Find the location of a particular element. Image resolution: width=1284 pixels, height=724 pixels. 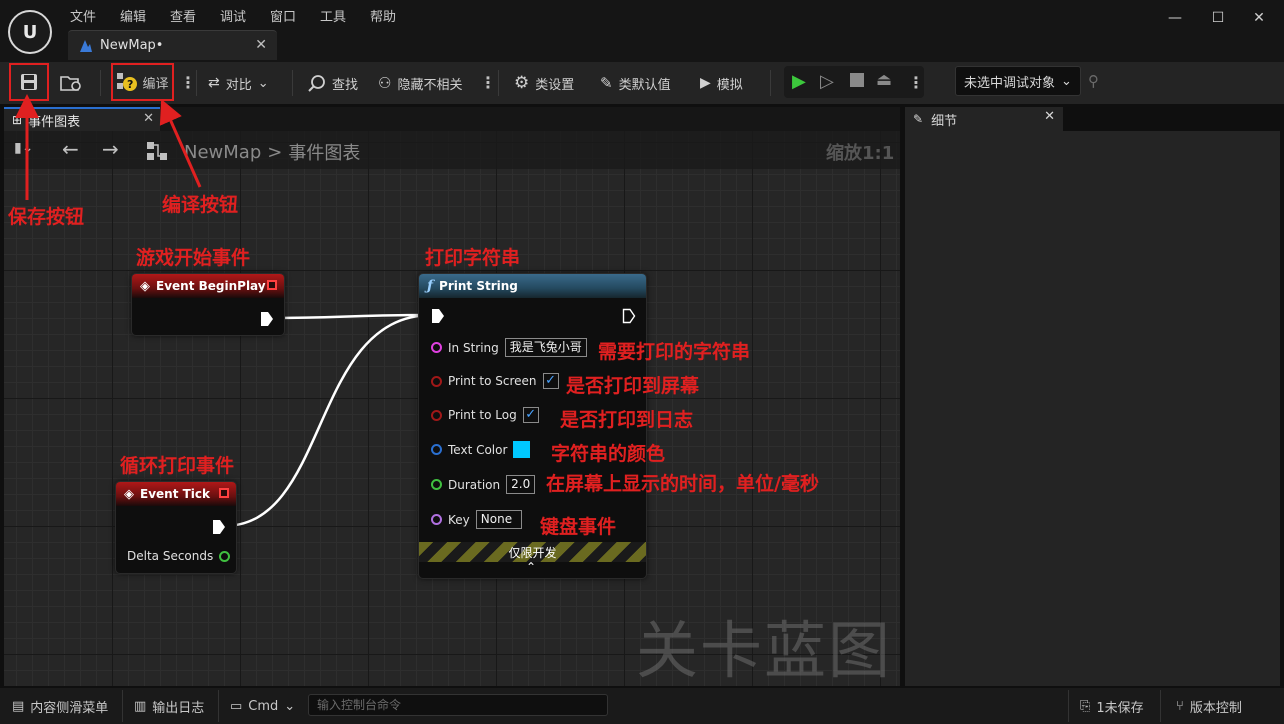

annotation-print-string: 打印字符串 is located at coordinates (473, 258).